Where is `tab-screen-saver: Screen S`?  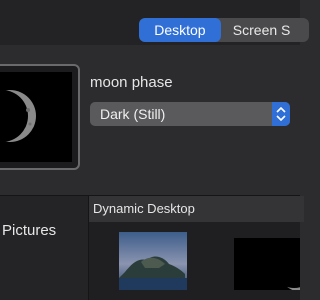
tab-screen-saver: Screen S is located at coordinates (265, 30).